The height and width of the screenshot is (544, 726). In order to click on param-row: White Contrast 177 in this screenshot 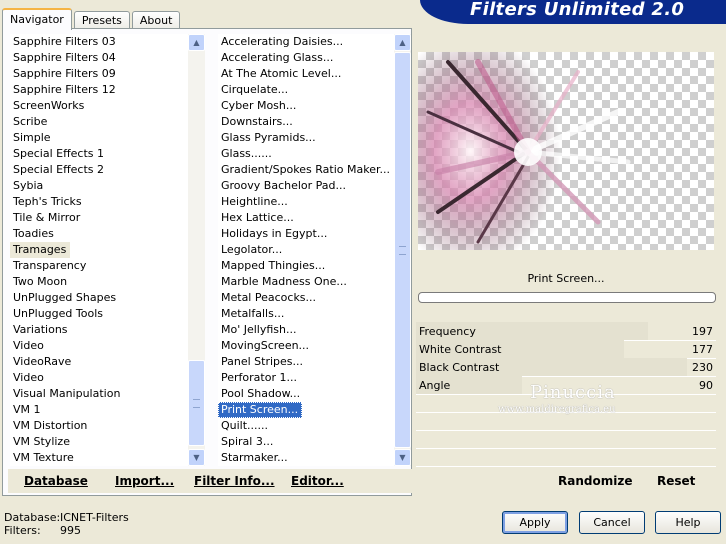, I will do `click(566, 349)`.